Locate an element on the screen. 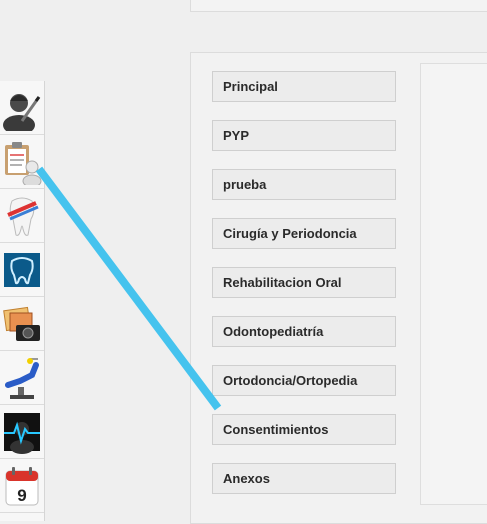 This screenshot has height=524, width=487. menu-button-consentimientos: Consentimientos is located at coordinates (304, 429).